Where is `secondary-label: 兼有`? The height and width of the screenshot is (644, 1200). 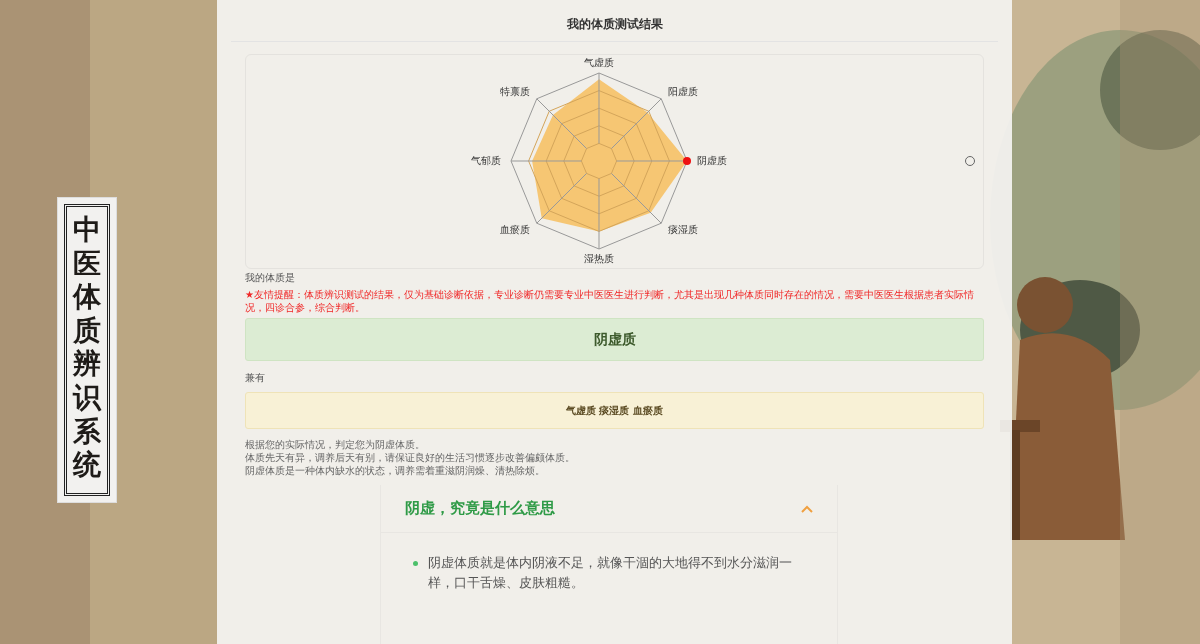
secondary-label: 兼有 is located at coordinates (255, 378).